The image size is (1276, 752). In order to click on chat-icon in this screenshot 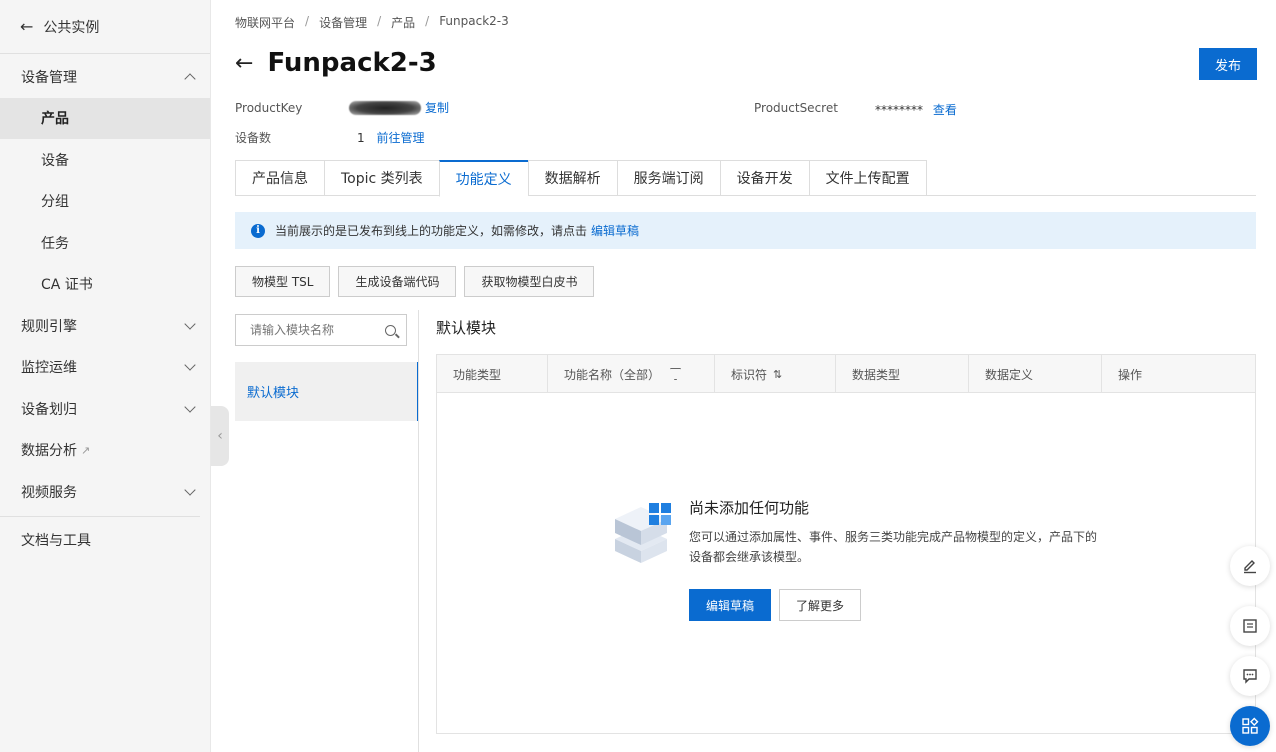, I will do `click(1250, 676)`.